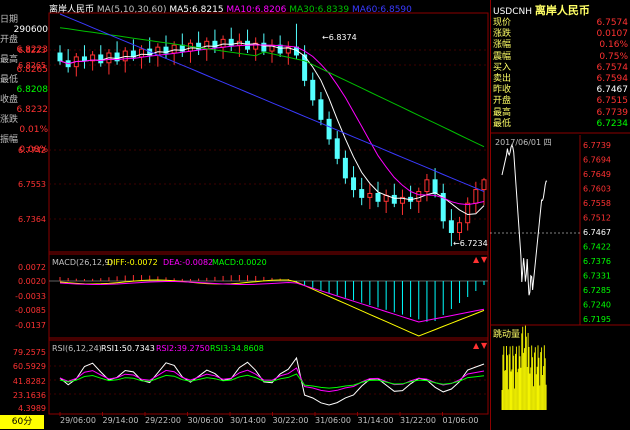 Image resolution: width=630 pixels, height=430 pixels. What do you see at coordinates (470, 243) in the screenshot?
I see `low-annotation: ←6.7234` at bounding box center [470, 243].